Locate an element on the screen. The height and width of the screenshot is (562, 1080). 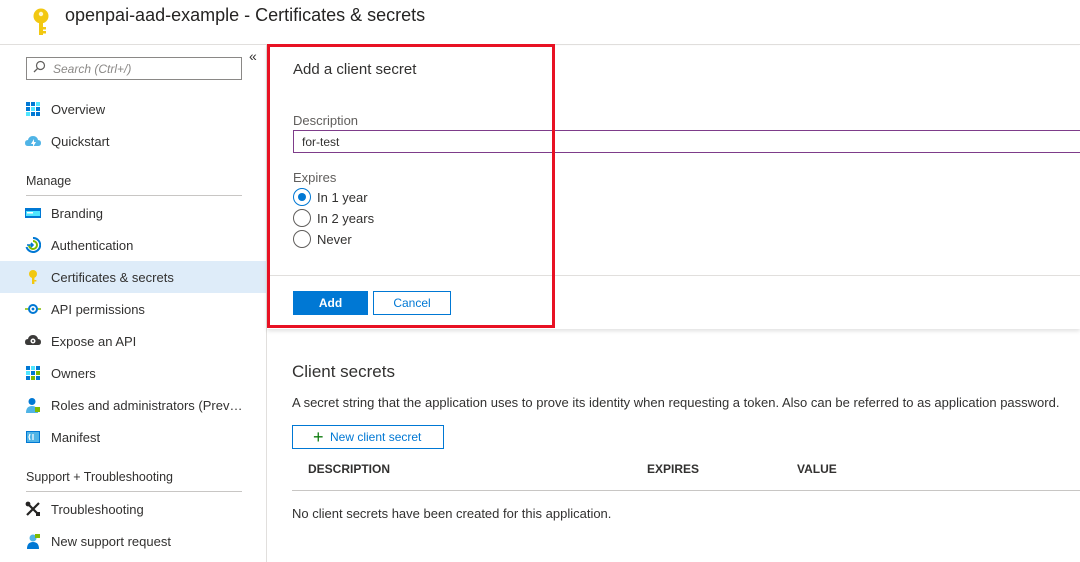
expires-label: Expires is located at coordinates (315, 177).